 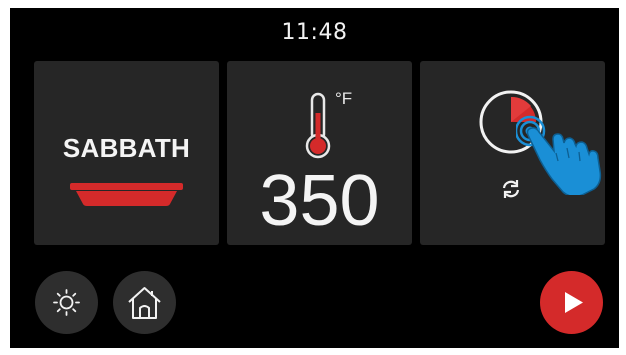 What do you see at coordinates (318, 125) in the screenshot?
I see `thermometer-icon` at bounding box center [318, 125].